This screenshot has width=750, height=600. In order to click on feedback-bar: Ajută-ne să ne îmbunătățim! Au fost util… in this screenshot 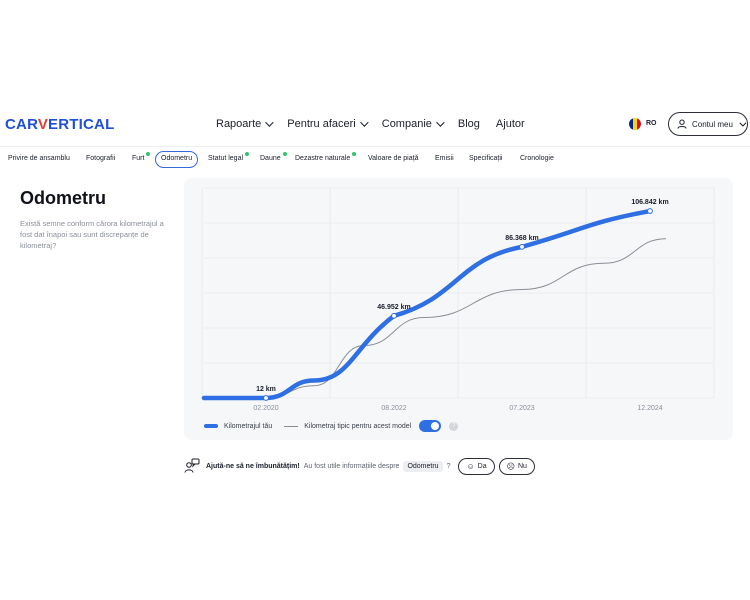, I will do `click(359, 466)`.